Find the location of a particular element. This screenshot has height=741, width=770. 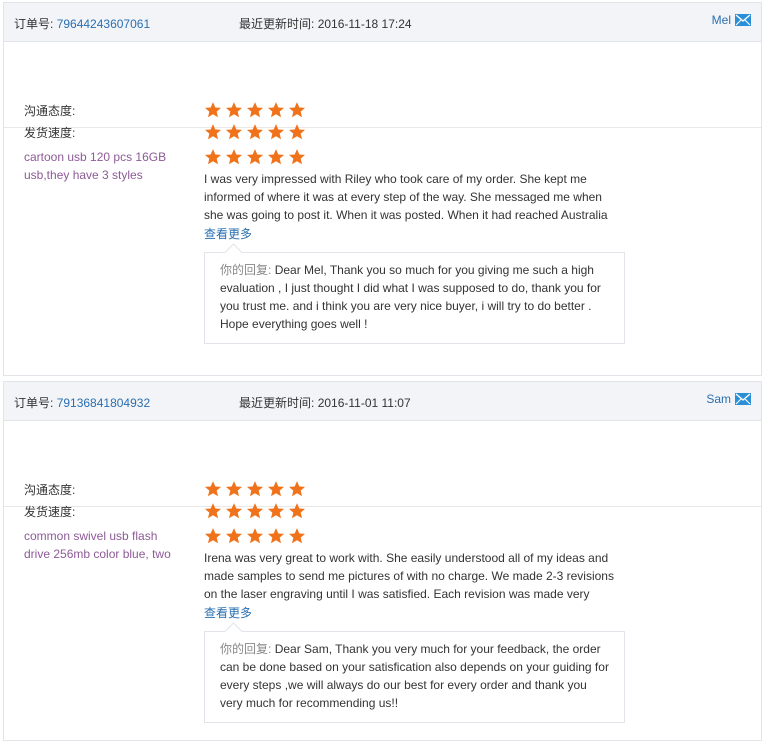

updated-value: 2016-11-18 17:24 is located at coordinates (364, 24).